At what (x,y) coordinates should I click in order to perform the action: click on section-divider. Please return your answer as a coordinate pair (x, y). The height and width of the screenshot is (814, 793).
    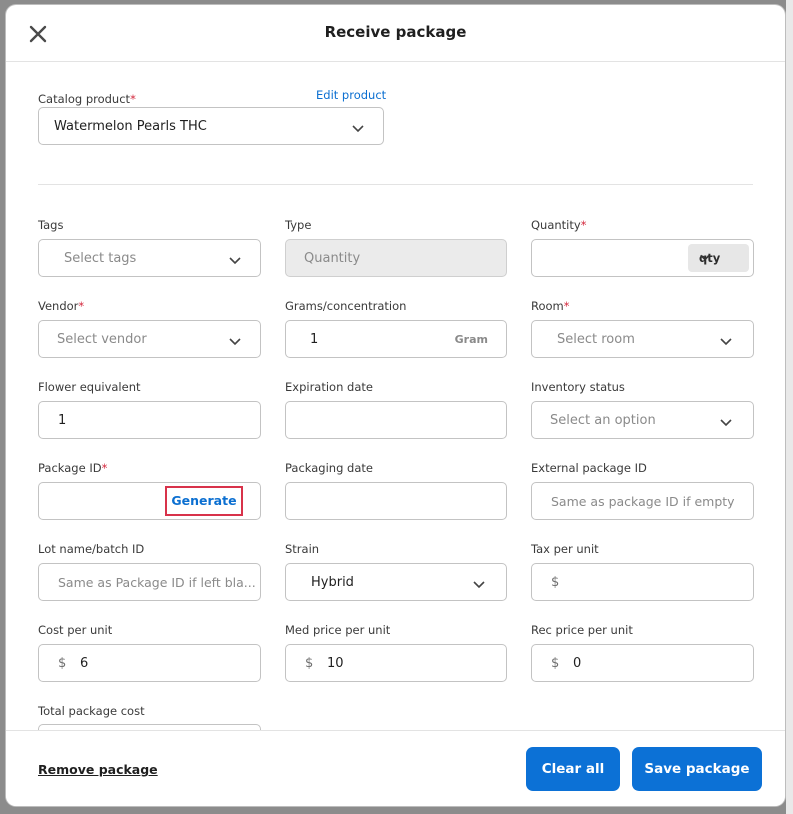
    Looking at the image, I should click on (395, 184).